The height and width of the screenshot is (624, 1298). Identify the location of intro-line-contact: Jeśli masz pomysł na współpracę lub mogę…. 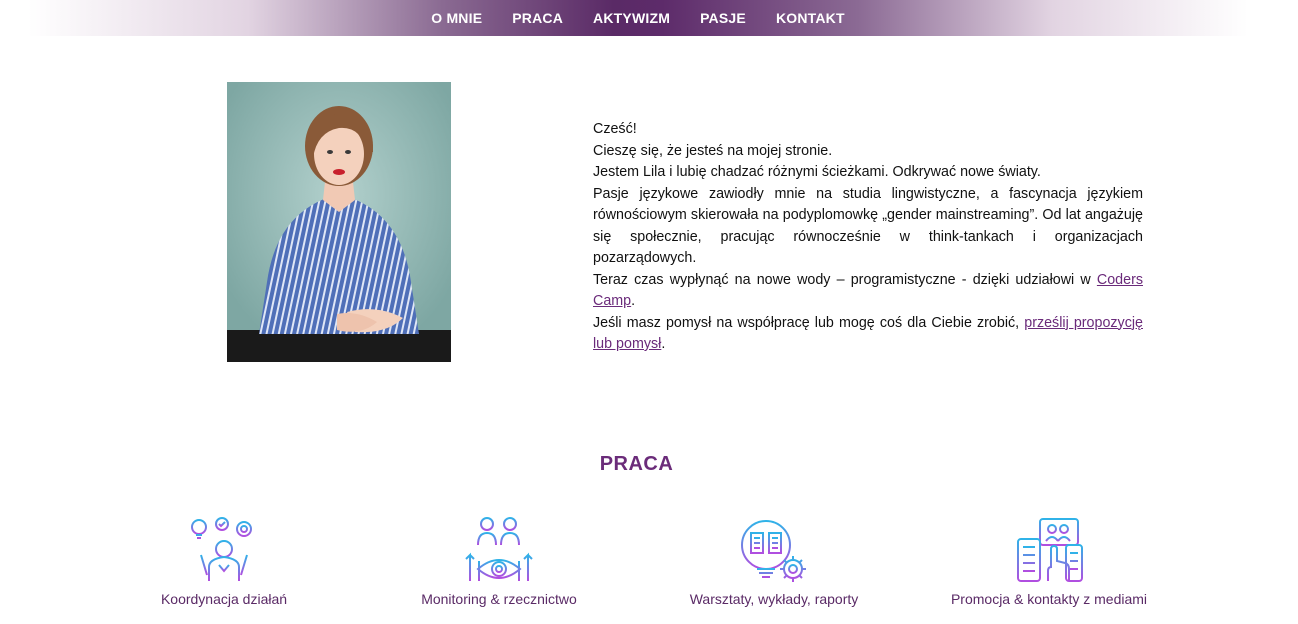
(868, 334).